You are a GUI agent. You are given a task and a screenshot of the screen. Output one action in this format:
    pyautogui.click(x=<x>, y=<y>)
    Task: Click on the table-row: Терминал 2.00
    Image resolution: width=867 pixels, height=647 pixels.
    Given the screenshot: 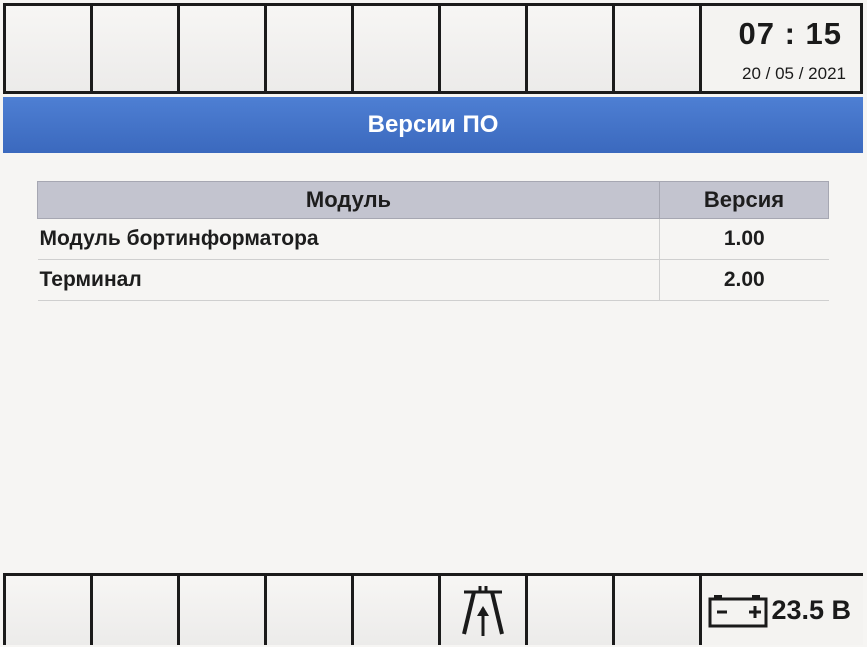 What is the action you would take?
    pyautogui.click(x=433, y=280)
    